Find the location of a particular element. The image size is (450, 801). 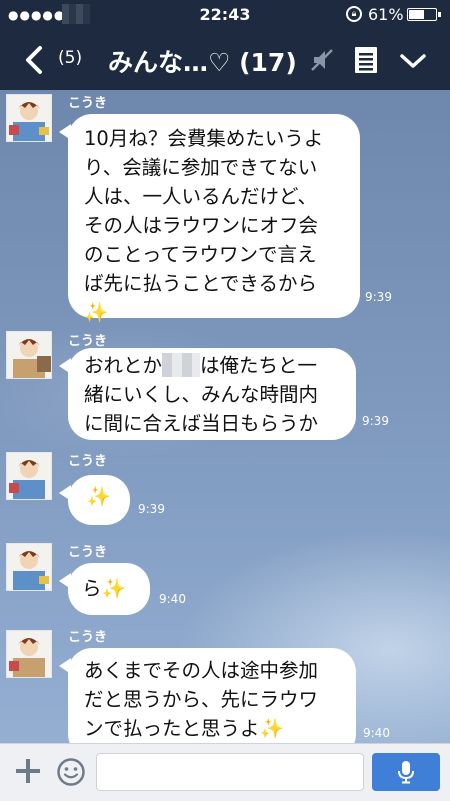

message-line: おれとか は俺たちと一 is located at coordinates (212, 365).